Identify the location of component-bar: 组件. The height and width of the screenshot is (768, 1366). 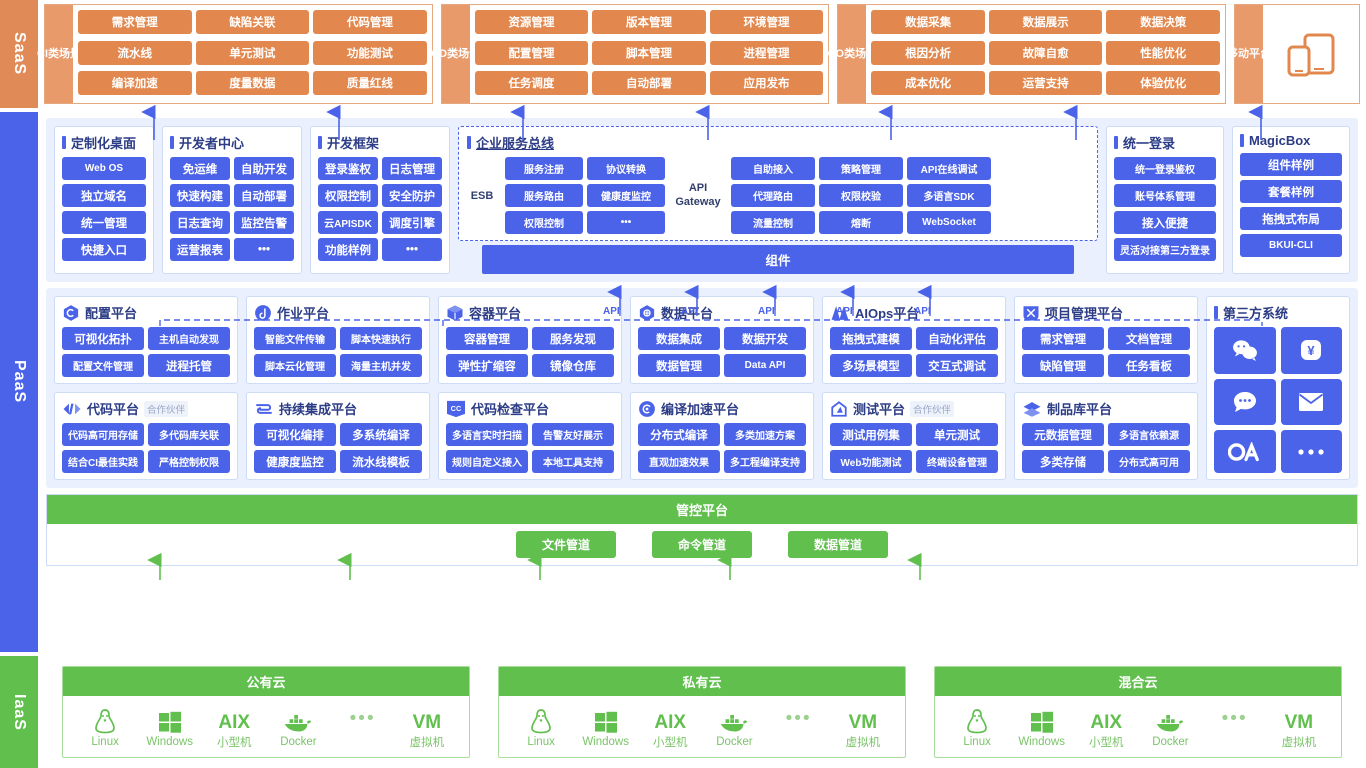
(778, 259).